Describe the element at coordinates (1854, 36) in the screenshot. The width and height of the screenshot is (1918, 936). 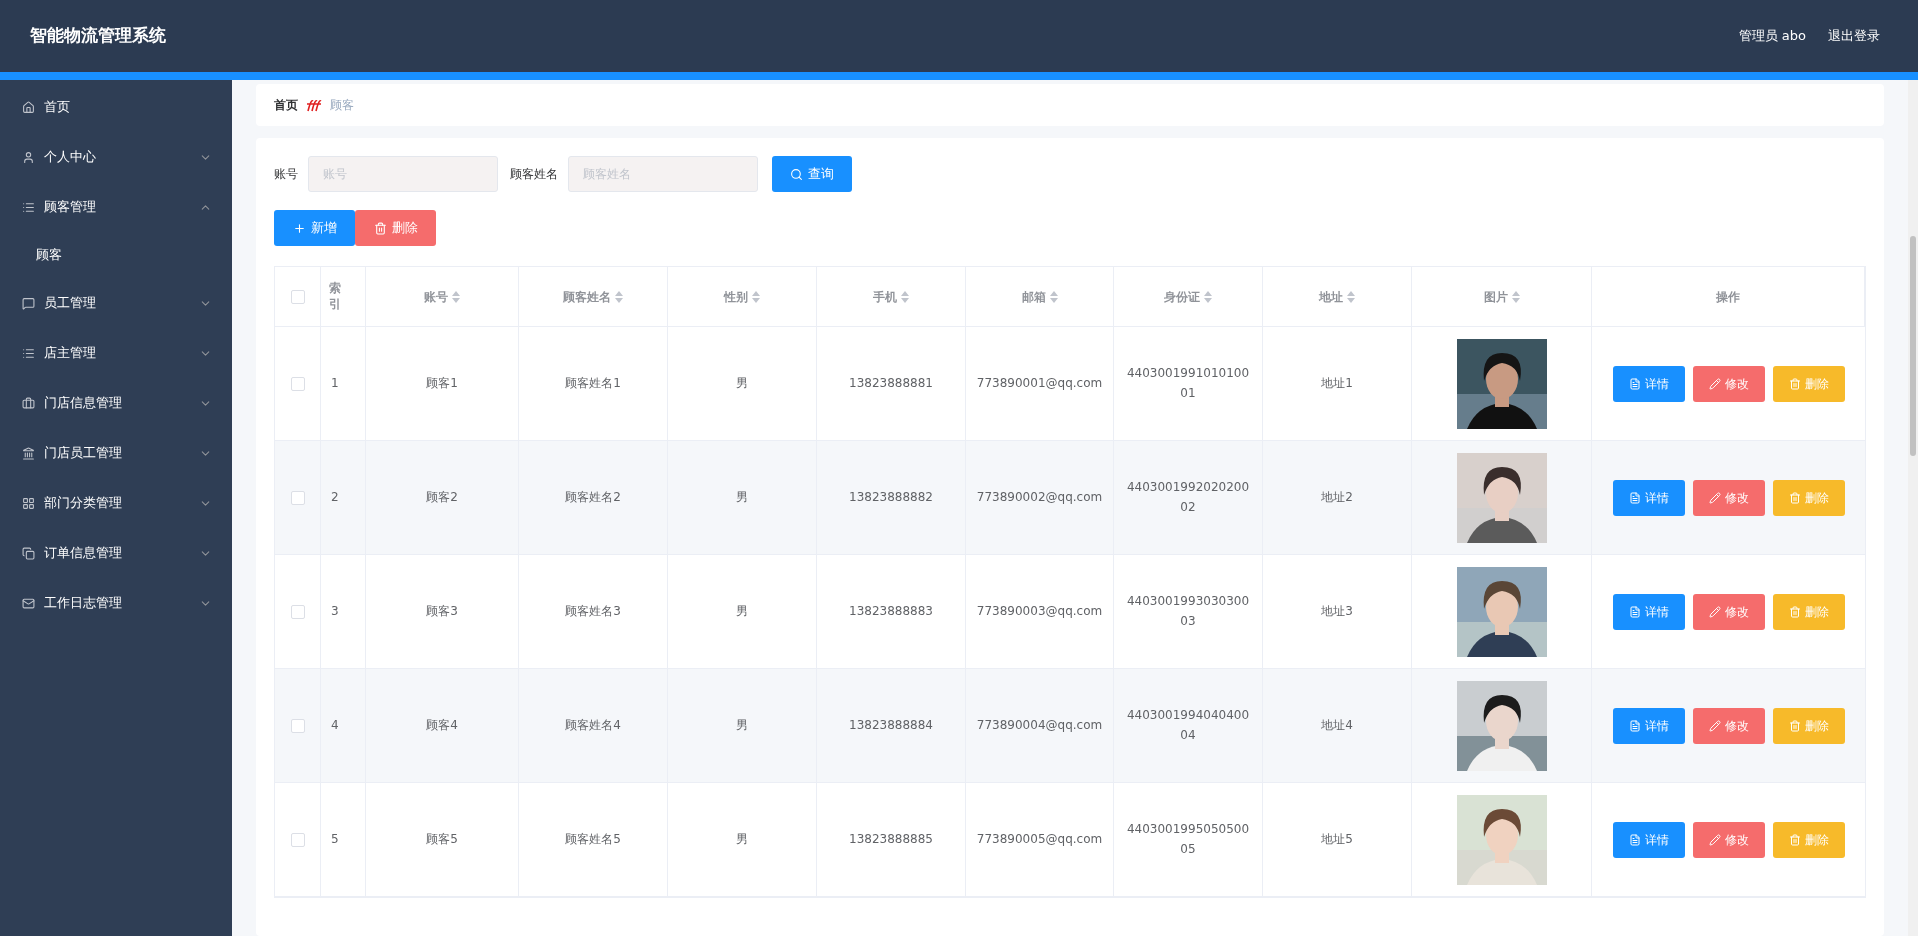
I see `logout-link: 退出登录` at that location.